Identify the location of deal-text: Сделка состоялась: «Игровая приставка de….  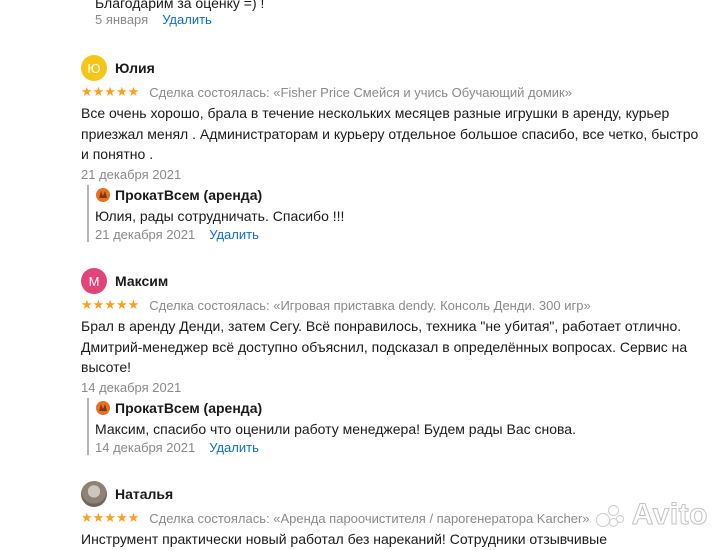
(370, 305).